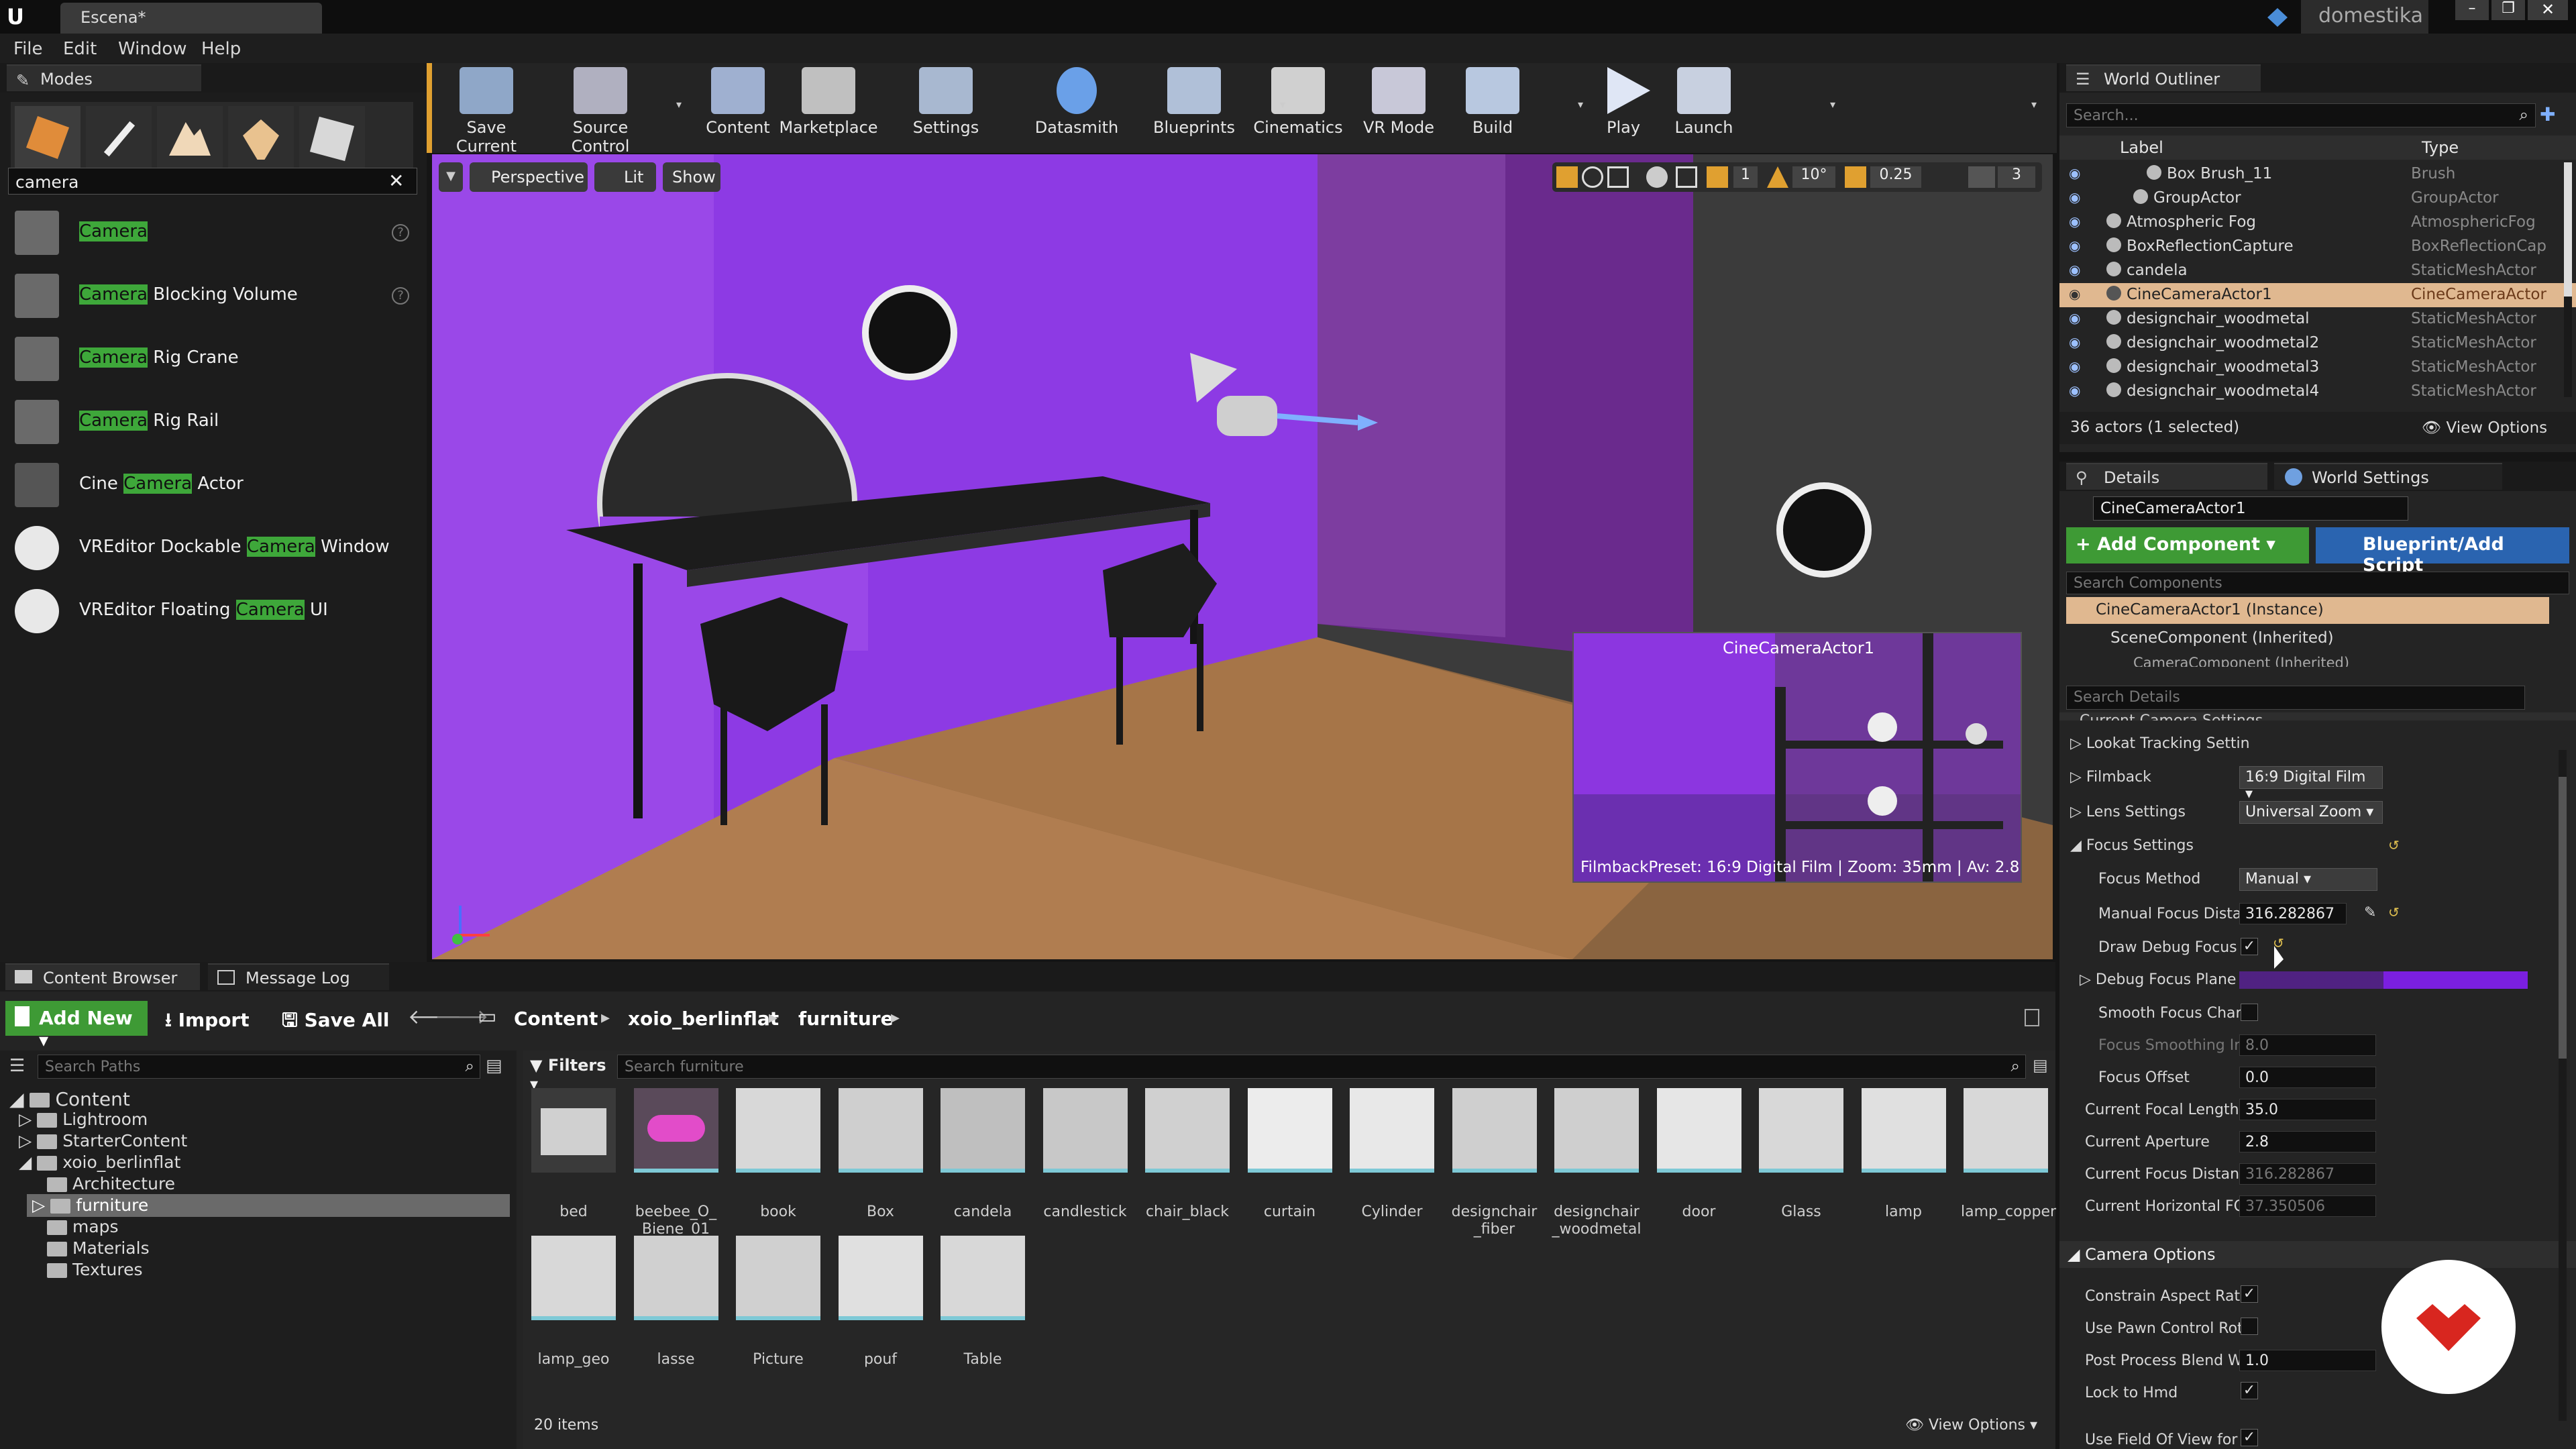 This screenshot has width=2576, height=1449. What do you see at coordinates (2508, 10) in the screenshot?
I see `maximize-button: ❐` at bounding box center [2508, 10].